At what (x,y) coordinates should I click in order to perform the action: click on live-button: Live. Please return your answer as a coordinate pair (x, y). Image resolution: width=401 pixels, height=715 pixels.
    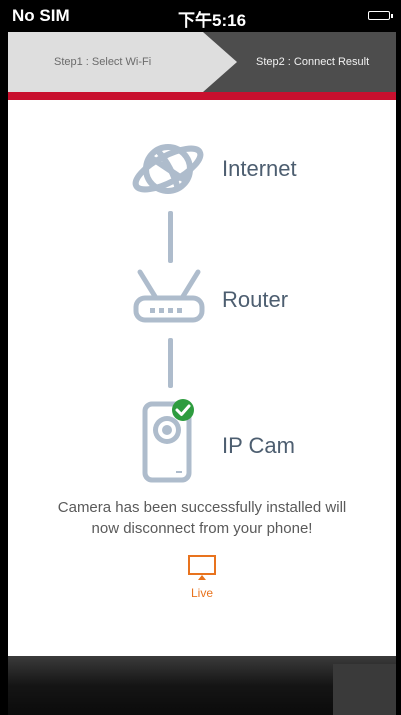
    Looking at the image, I should click on (202, 577).